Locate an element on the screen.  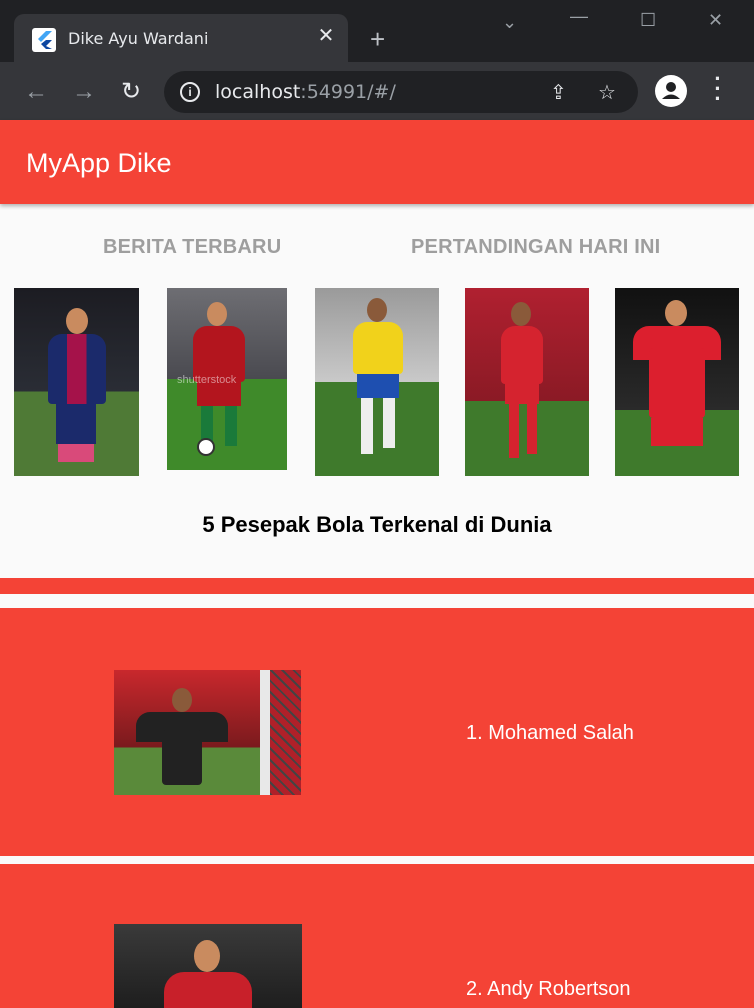
close-icon: ✕ is located at coordinates (326, 36).